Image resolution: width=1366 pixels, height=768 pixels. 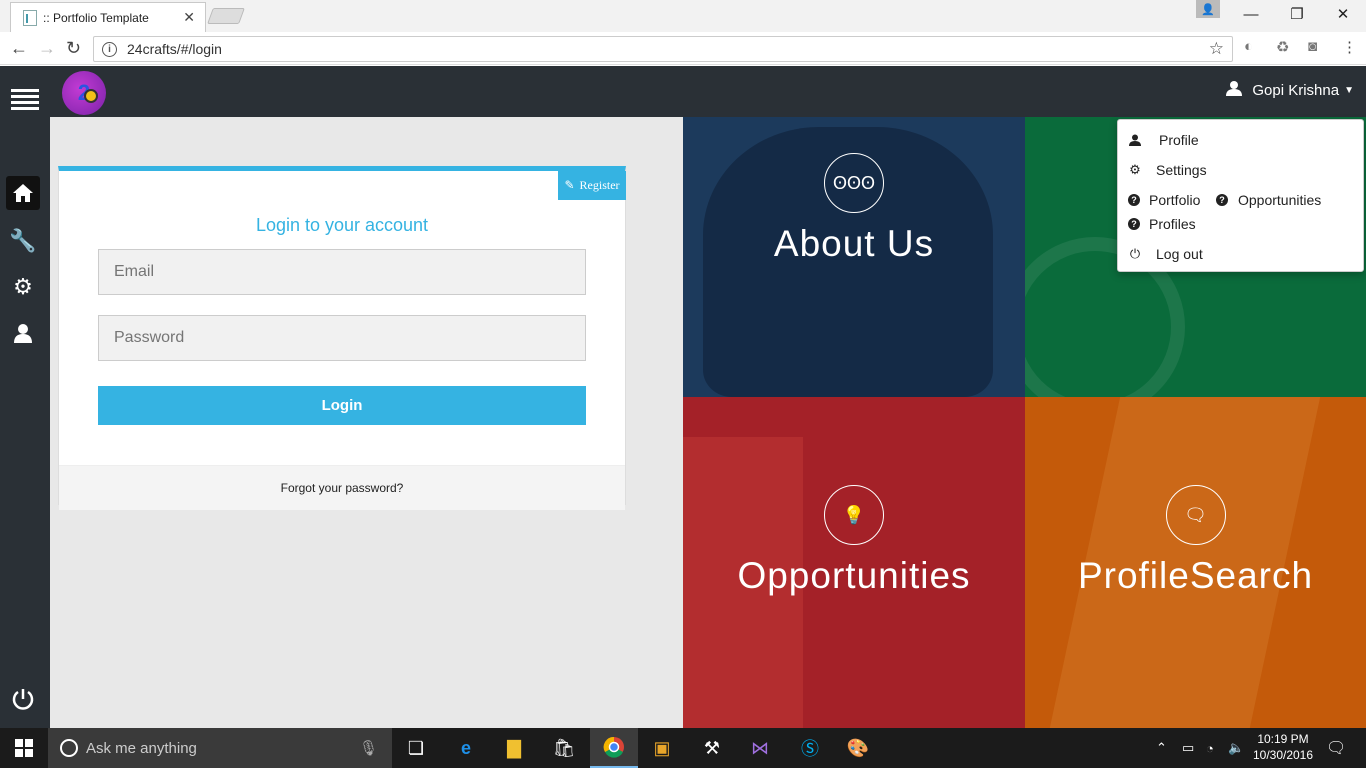 I want to click on restore-button: ❐, so click(x=1297, y=14).